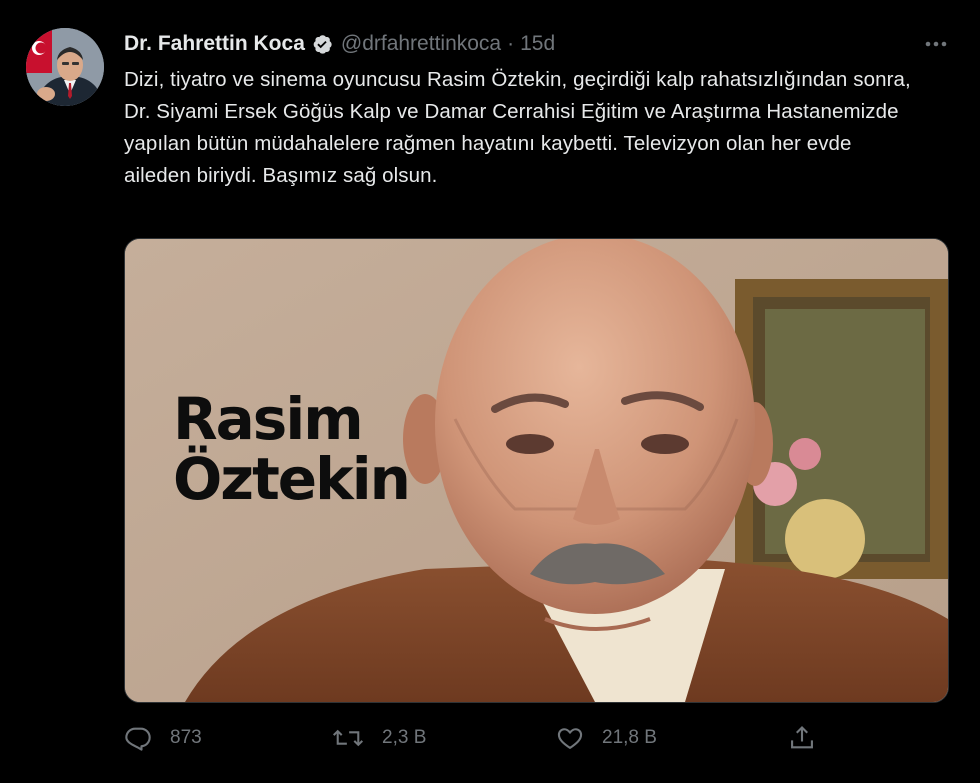 Image resolution: width=980 pixels, height=783 pixels. I want to click on author-handle: @drfahrettinkoca, so click(421, 44).